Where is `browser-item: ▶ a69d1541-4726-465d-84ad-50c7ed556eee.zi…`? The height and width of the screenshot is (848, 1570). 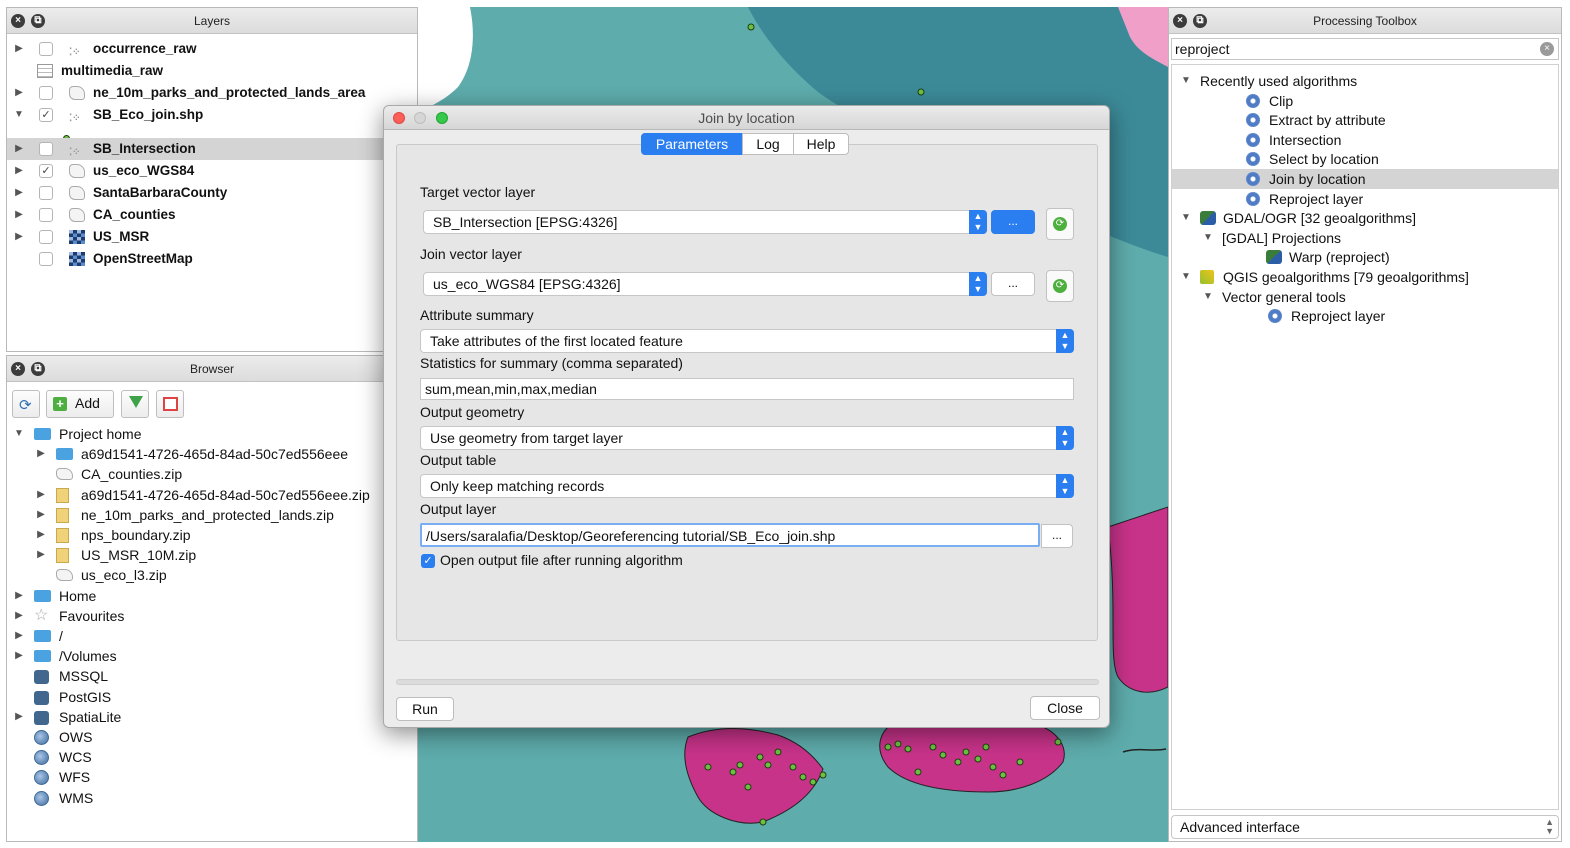 browser-item: ▶ a69d1541-4726-465d-84ad-50c7ed556eee.zi… is located at coordinates (211, 495).